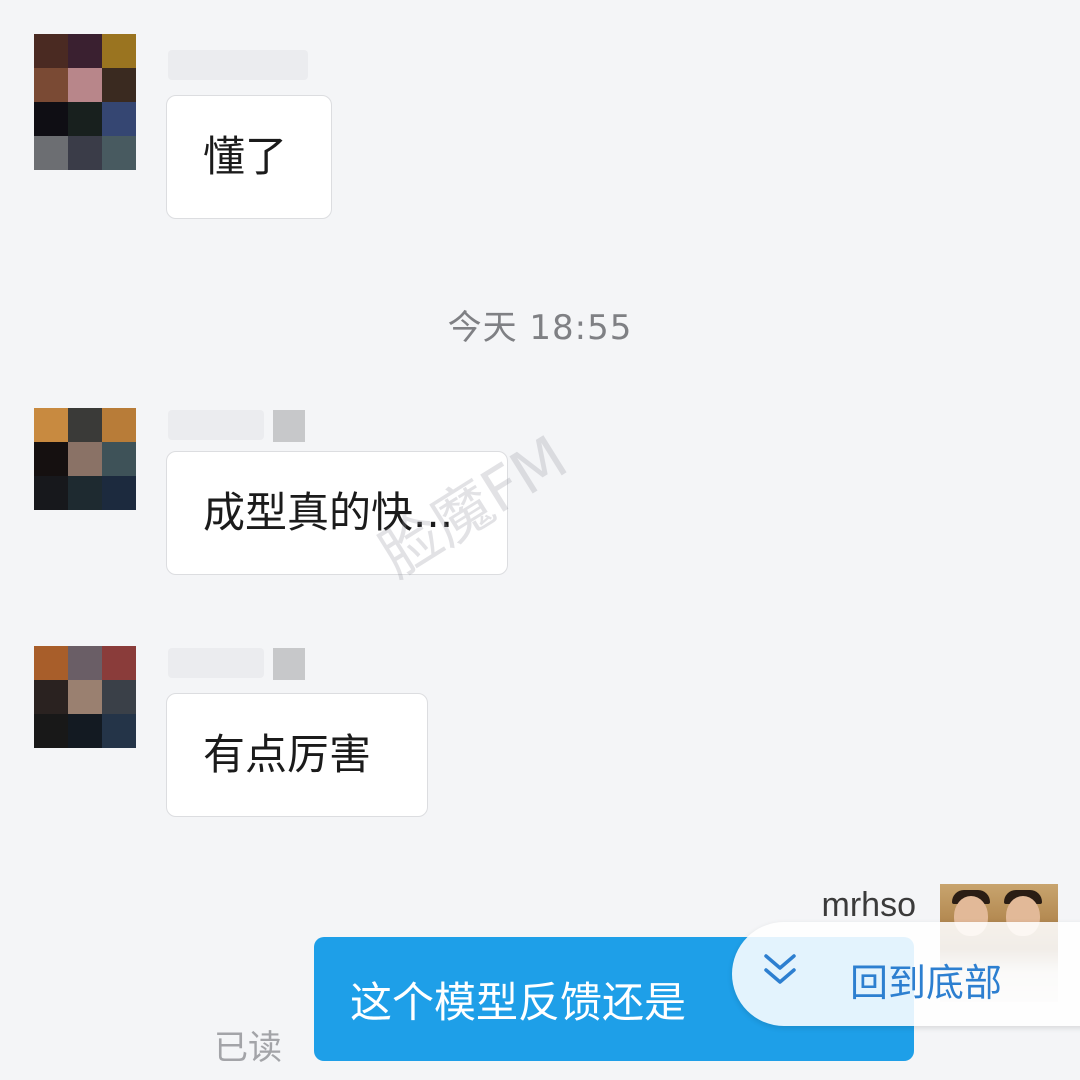 The height and width of the screenshot is (1080, 1080). I want to click on message-text-3: 有点厉害, so click(287, 754).